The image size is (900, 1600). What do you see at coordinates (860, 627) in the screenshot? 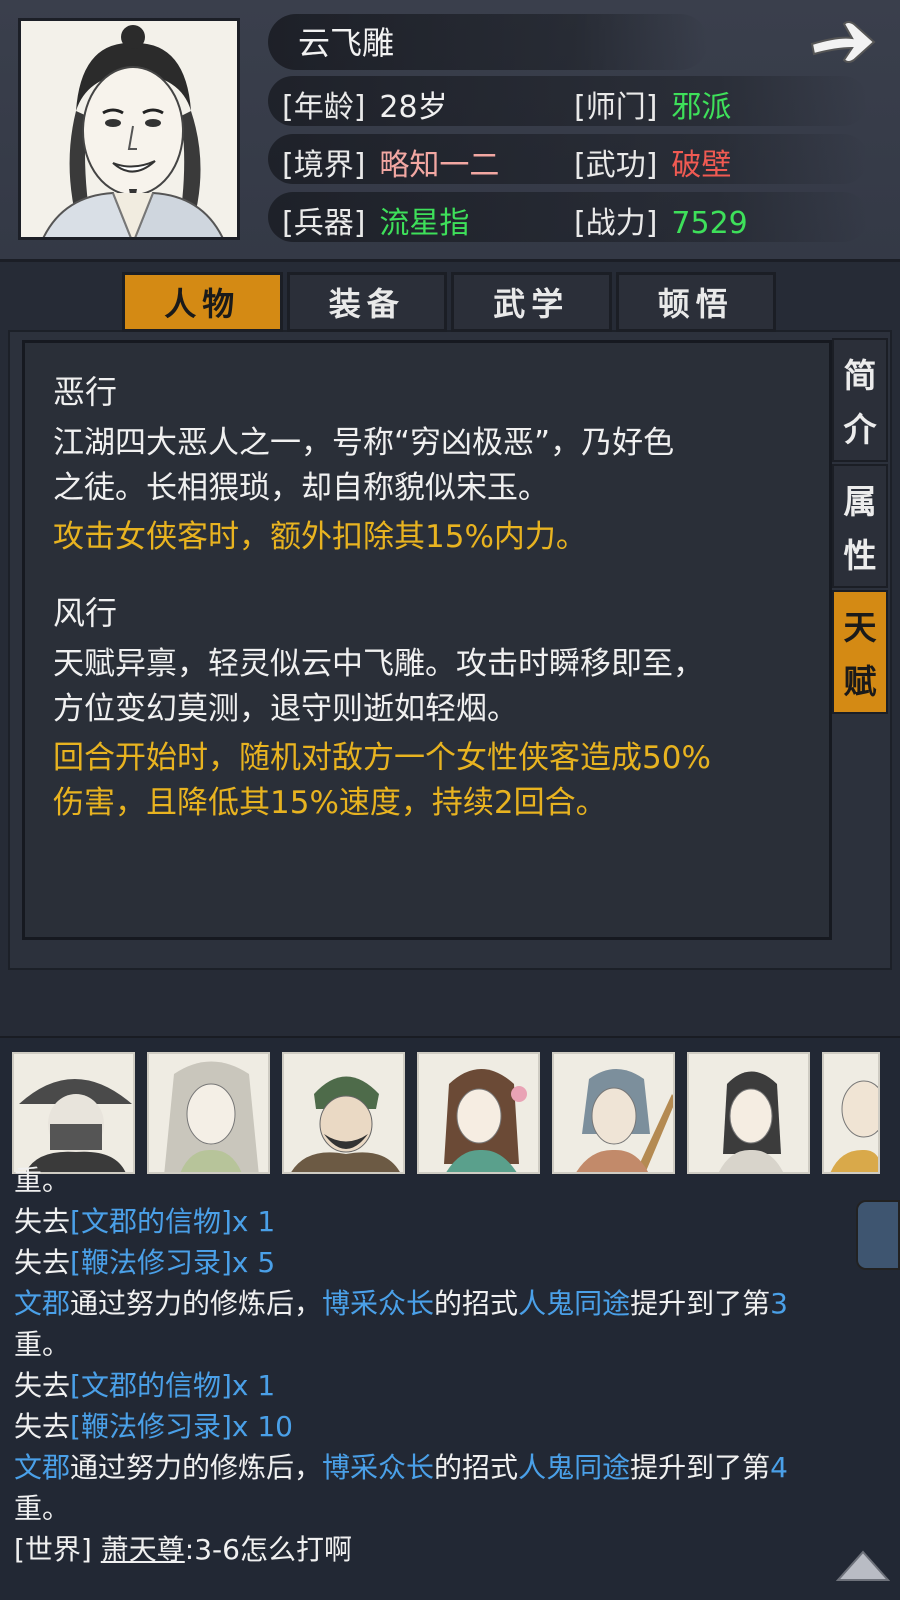
I see `side-tab-char: 天` at bounding box center [860, 627].